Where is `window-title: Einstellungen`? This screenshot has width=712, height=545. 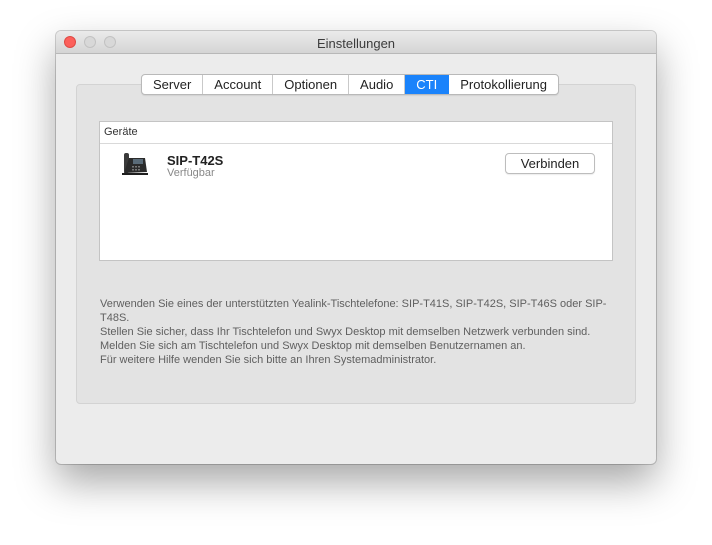 window-title: Einstellungen is located at coordinates (356, 43).